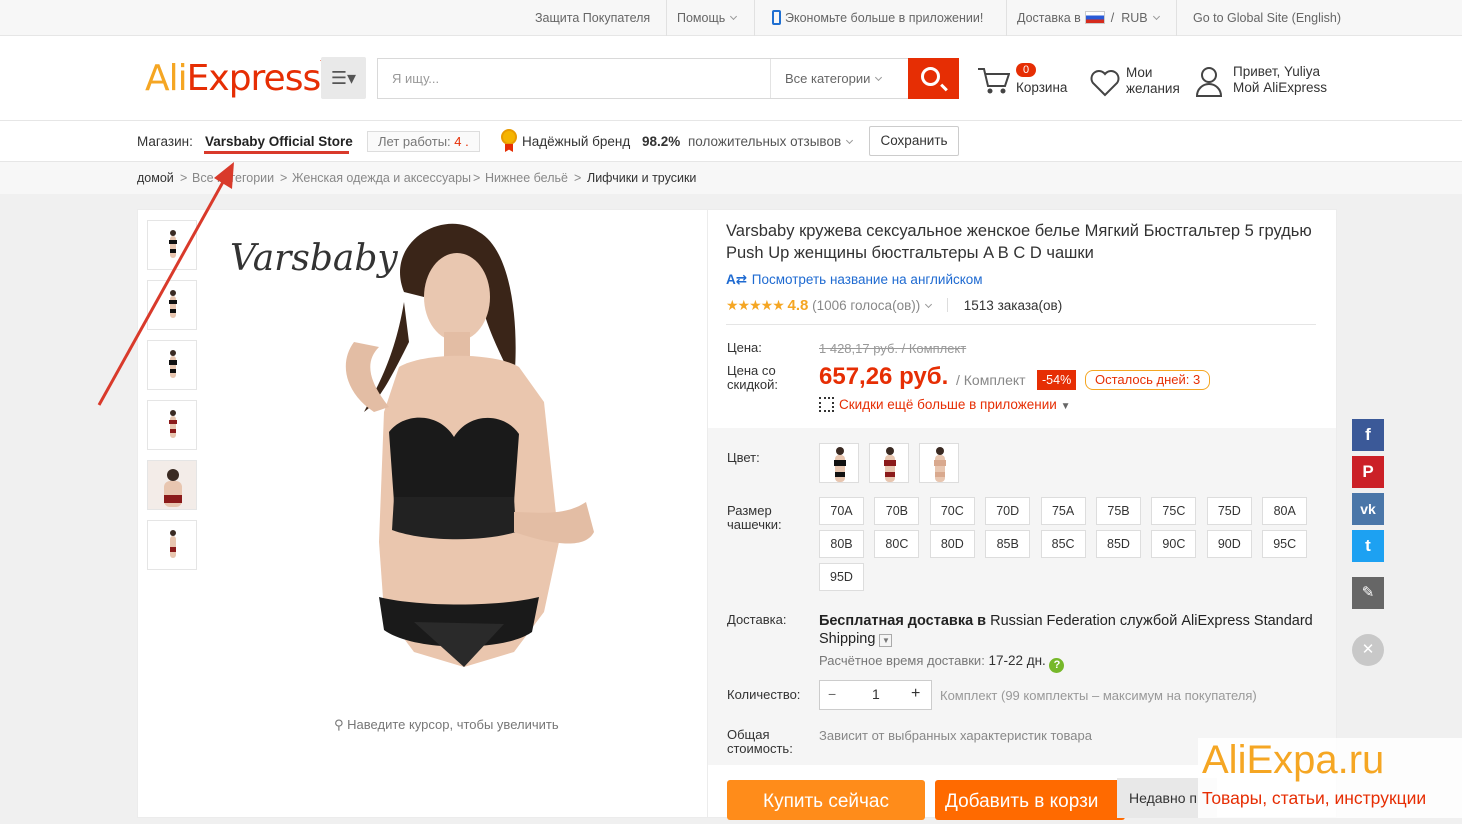 The width and height of the screenshot is (1462, 824). Describe the element at coordinates (668, 78) in the screenshot. I see `search-bar: Я ищу... Все категории` at that location.